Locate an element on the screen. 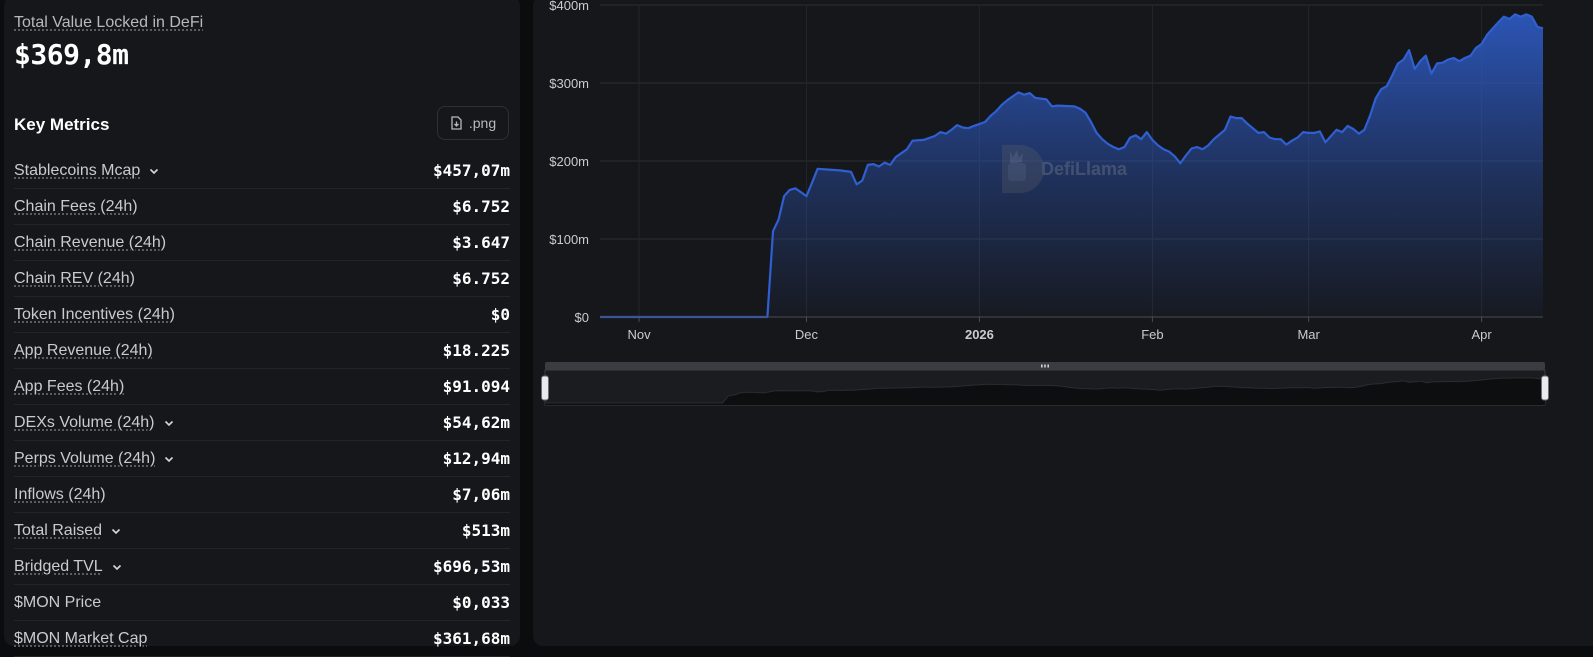 The image size is (1593, 657). x-tick-label: Nov is located at coordinates (639, 334).